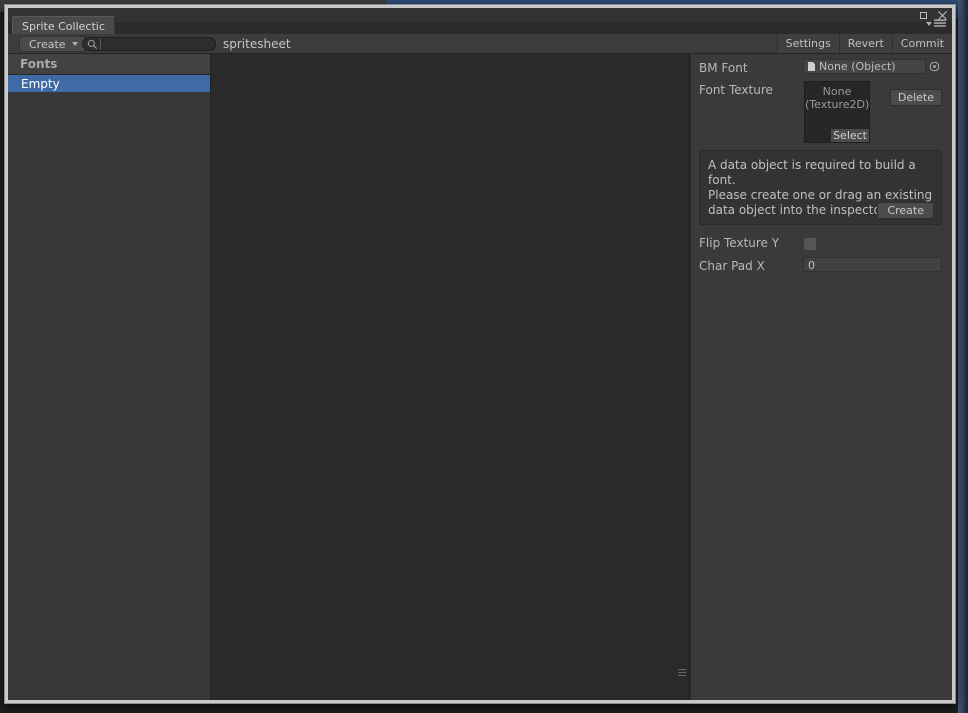 Image resolution: width=968 pixels, height=713 pixels. Describe the element at coordinates (92, 44) in the screenshot. I see `search-icon` at that location.